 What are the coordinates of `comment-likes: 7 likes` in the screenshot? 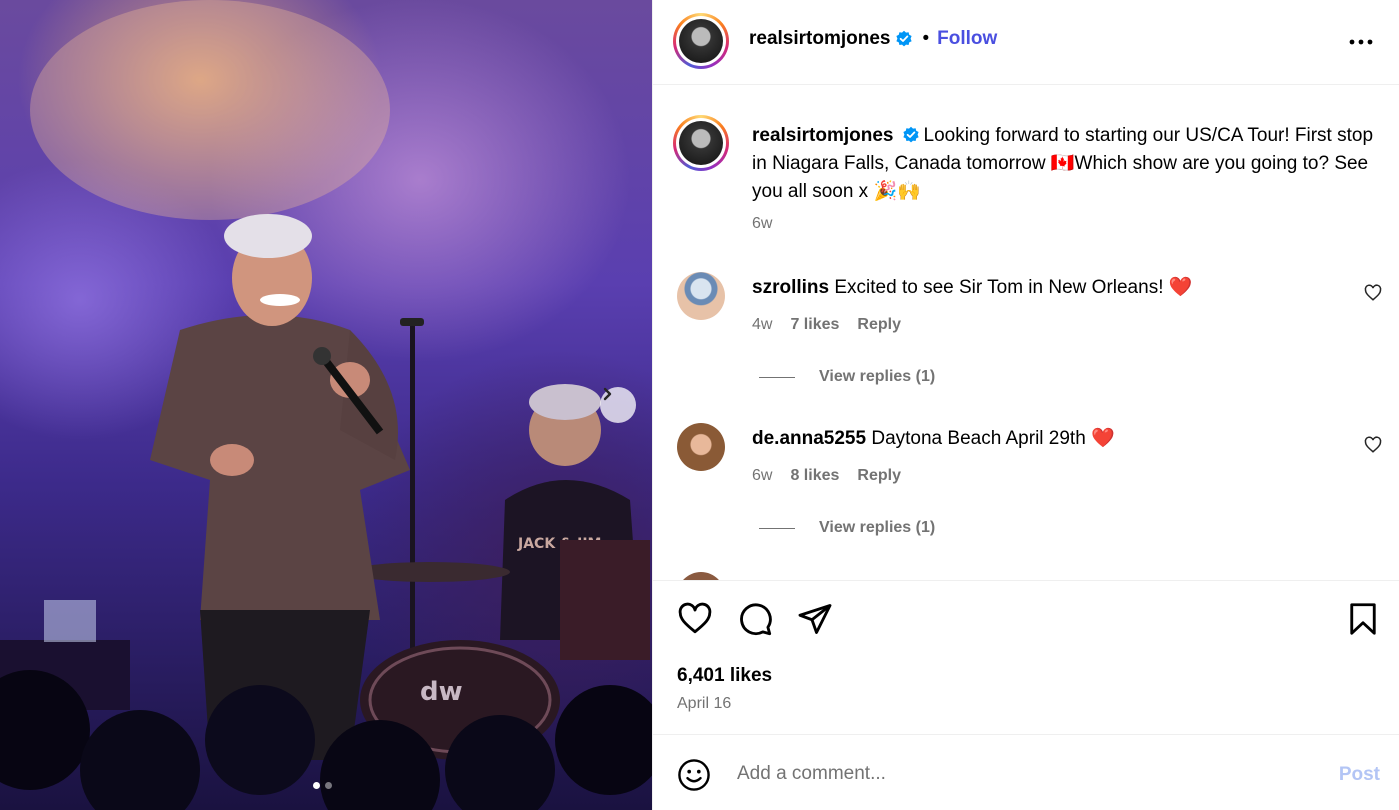 It's located at (814, 325).